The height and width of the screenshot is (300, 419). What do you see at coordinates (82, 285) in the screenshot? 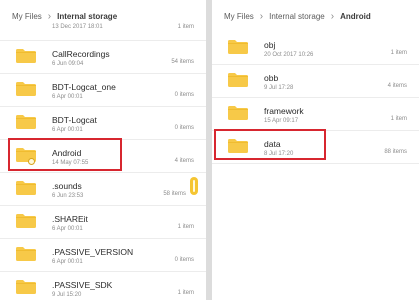
I see `folder-name: .PASSIVE_SDK` at bounding box center [82, 285].